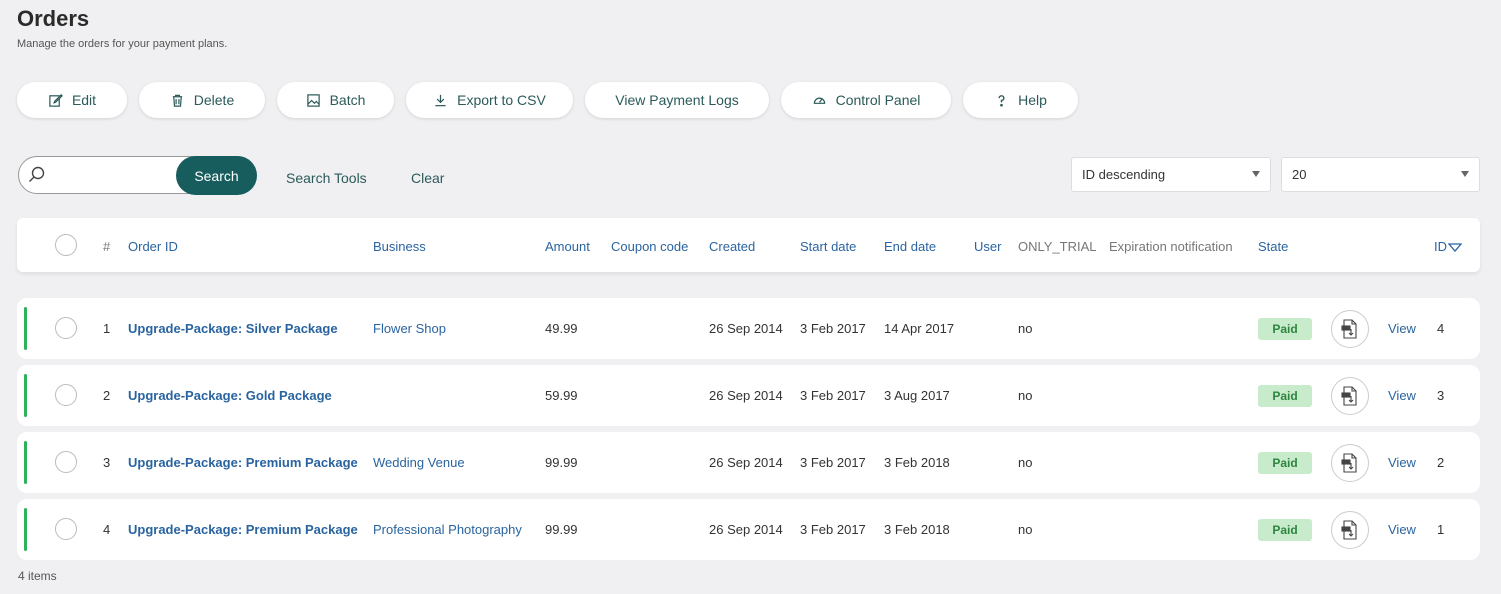 This screenshot has height=594, width=1501. I want to click on help-icon, so click(1001, 100).